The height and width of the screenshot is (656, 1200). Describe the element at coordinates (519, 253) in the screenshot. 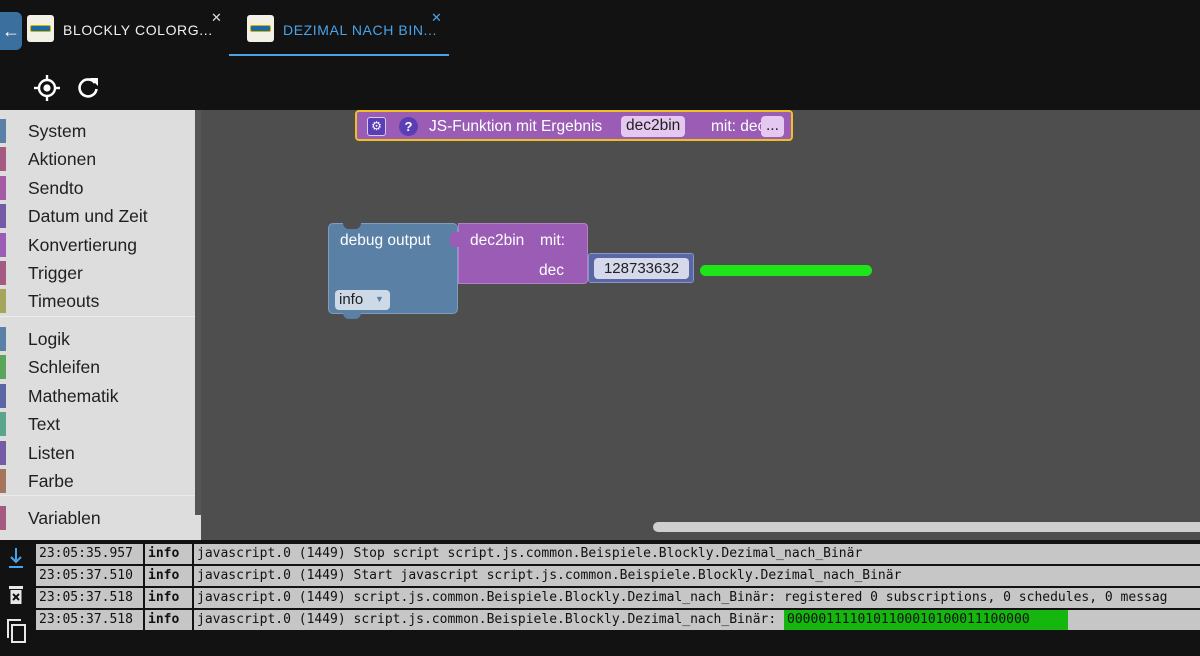

I see `function-call-block: dec2bin mit: dec` at that location.